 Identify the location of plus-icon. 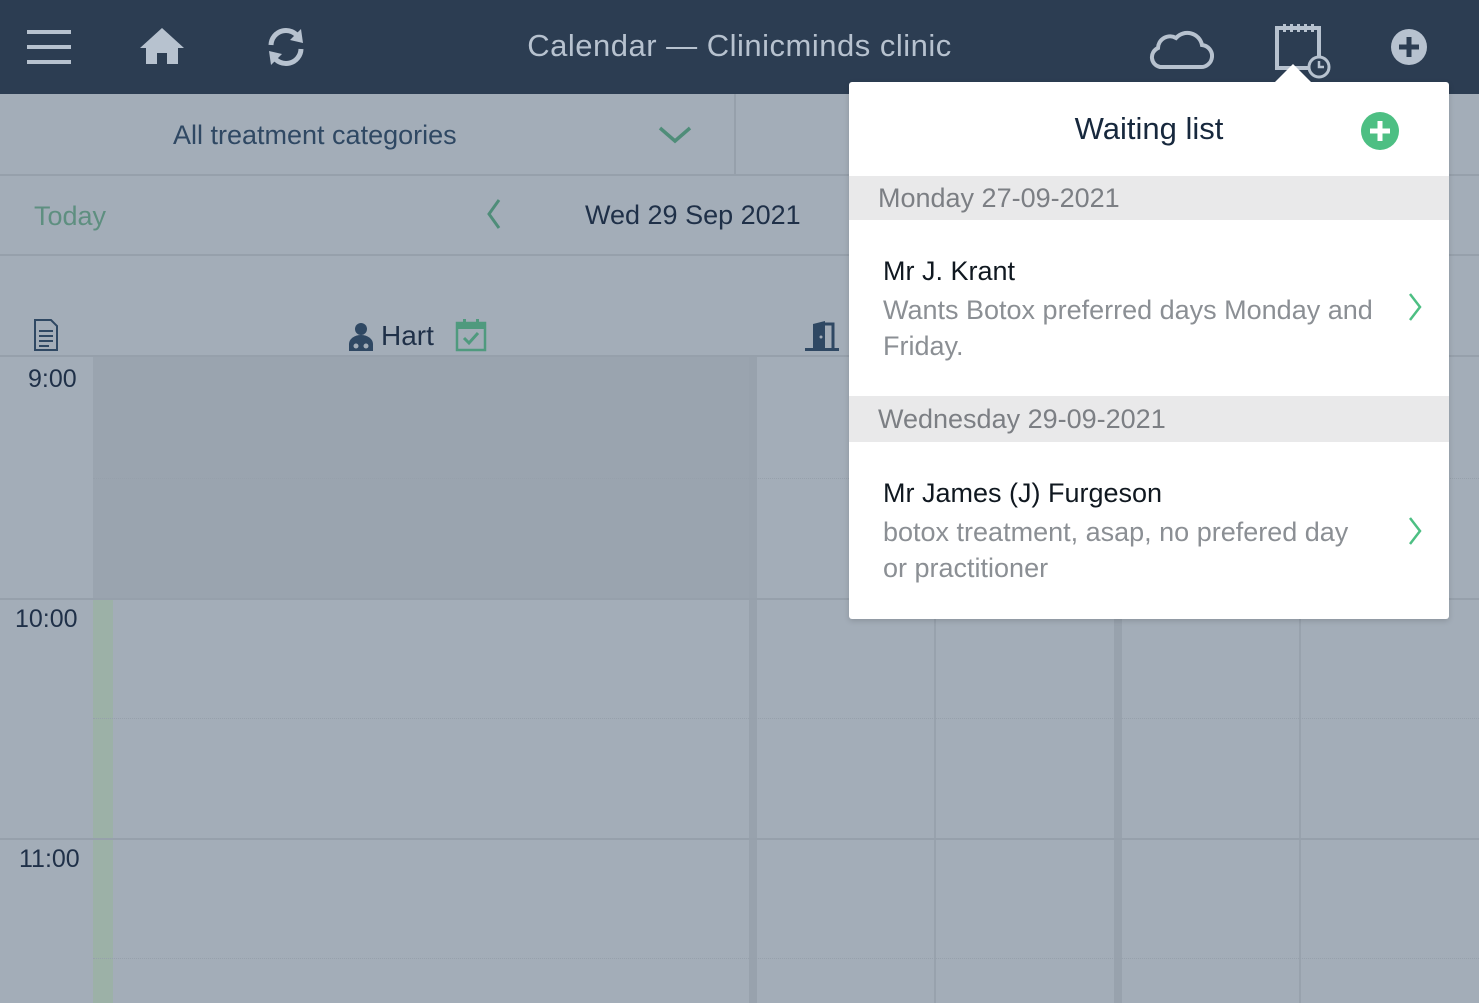
(1380, 131).